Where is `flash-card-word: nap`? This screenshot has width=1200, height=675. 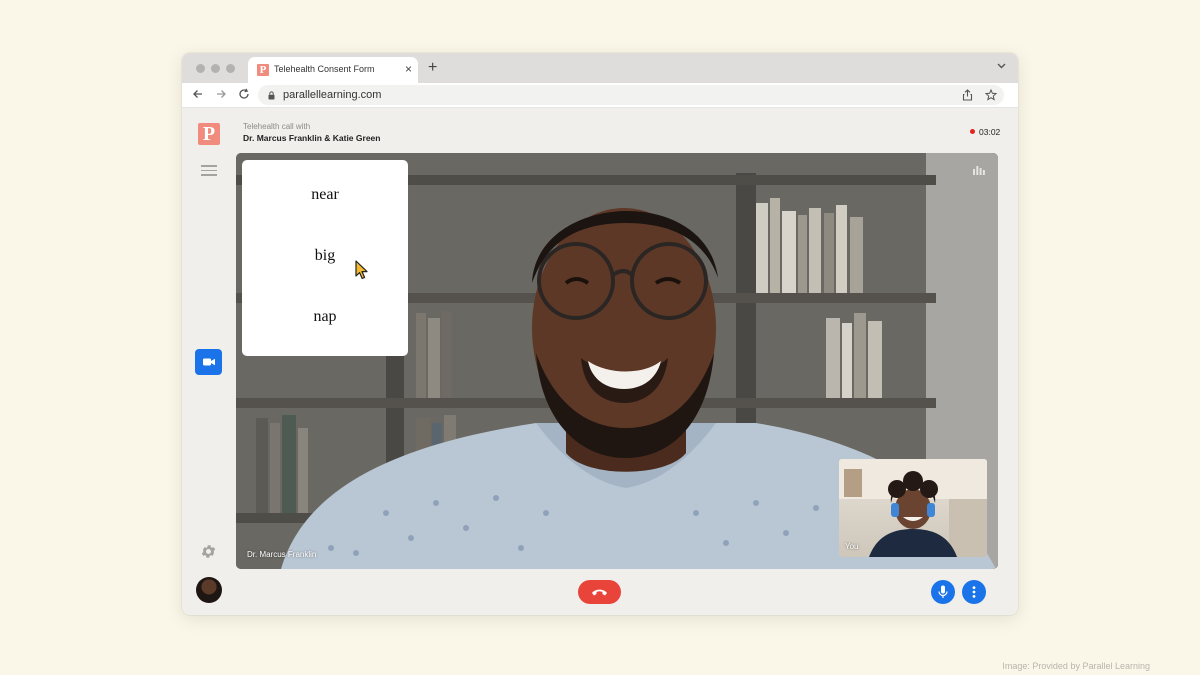
flash-card-word: nap is located at coordinates (325, 317).